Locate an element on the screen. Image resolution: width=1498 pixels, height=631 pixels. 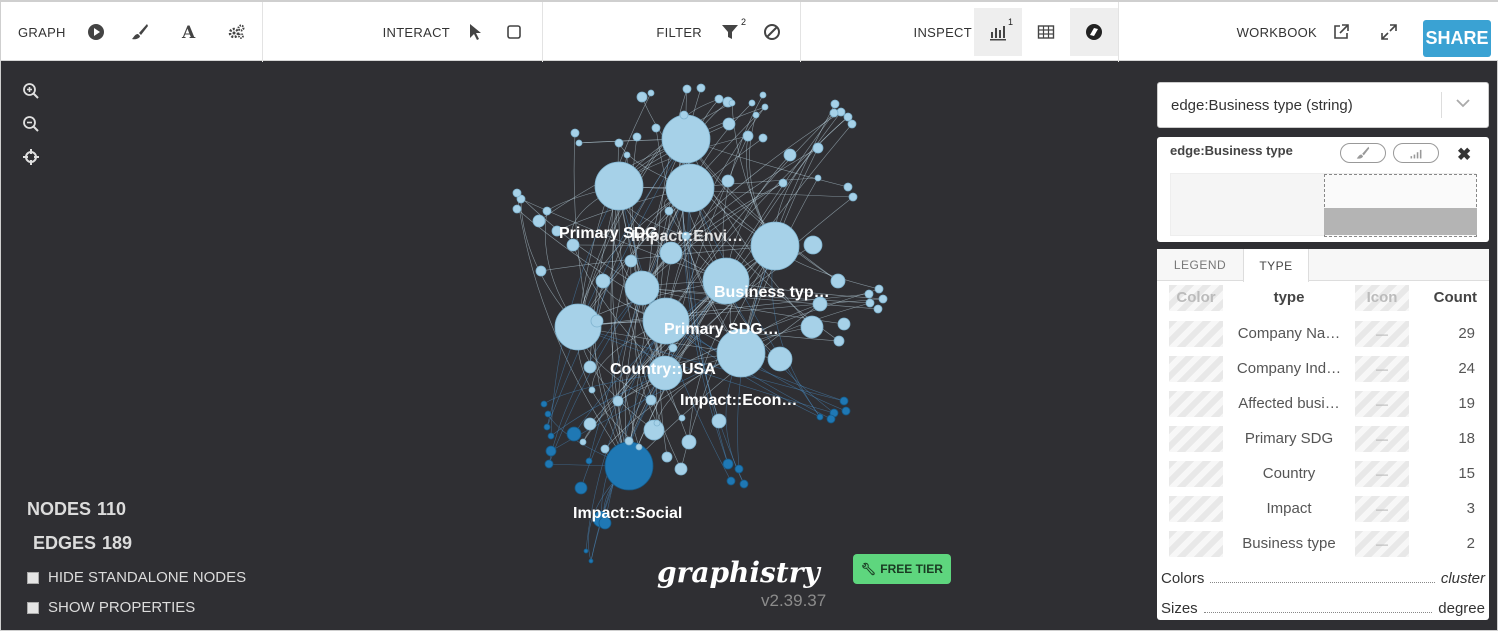
play-button is located at coordinates (96, 32).